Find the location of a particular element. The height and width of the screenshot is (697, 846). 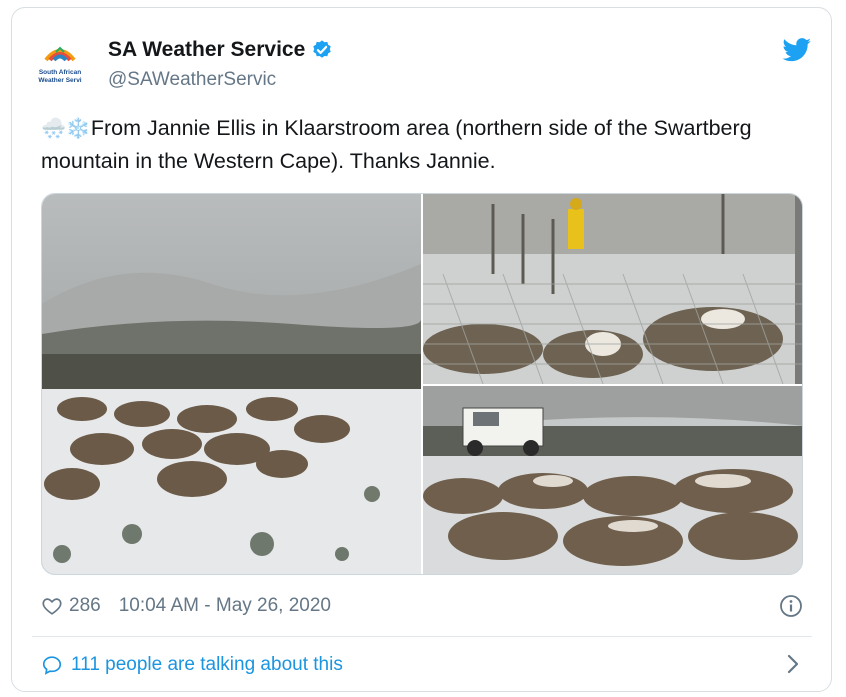

photo-bakkie-sheep is located at coordinates (612, 480).